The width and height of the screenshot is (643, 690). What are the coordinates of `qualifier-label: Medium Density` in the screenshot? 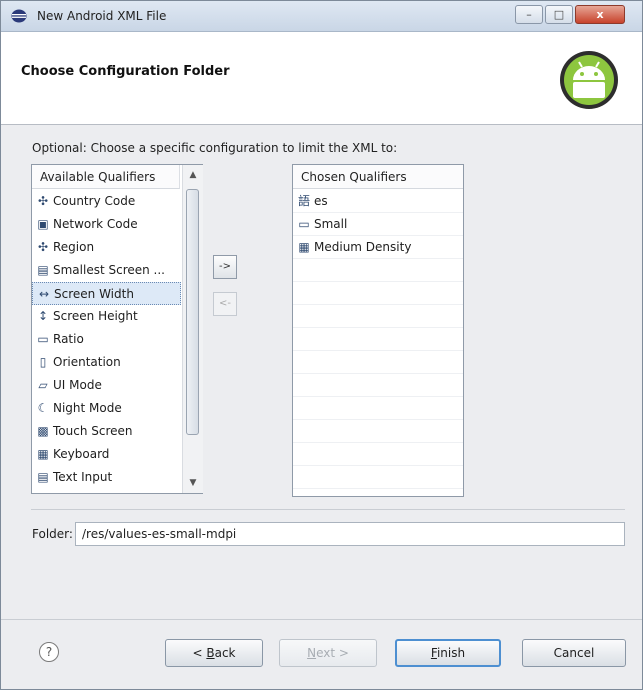 It's located at (363, 247).